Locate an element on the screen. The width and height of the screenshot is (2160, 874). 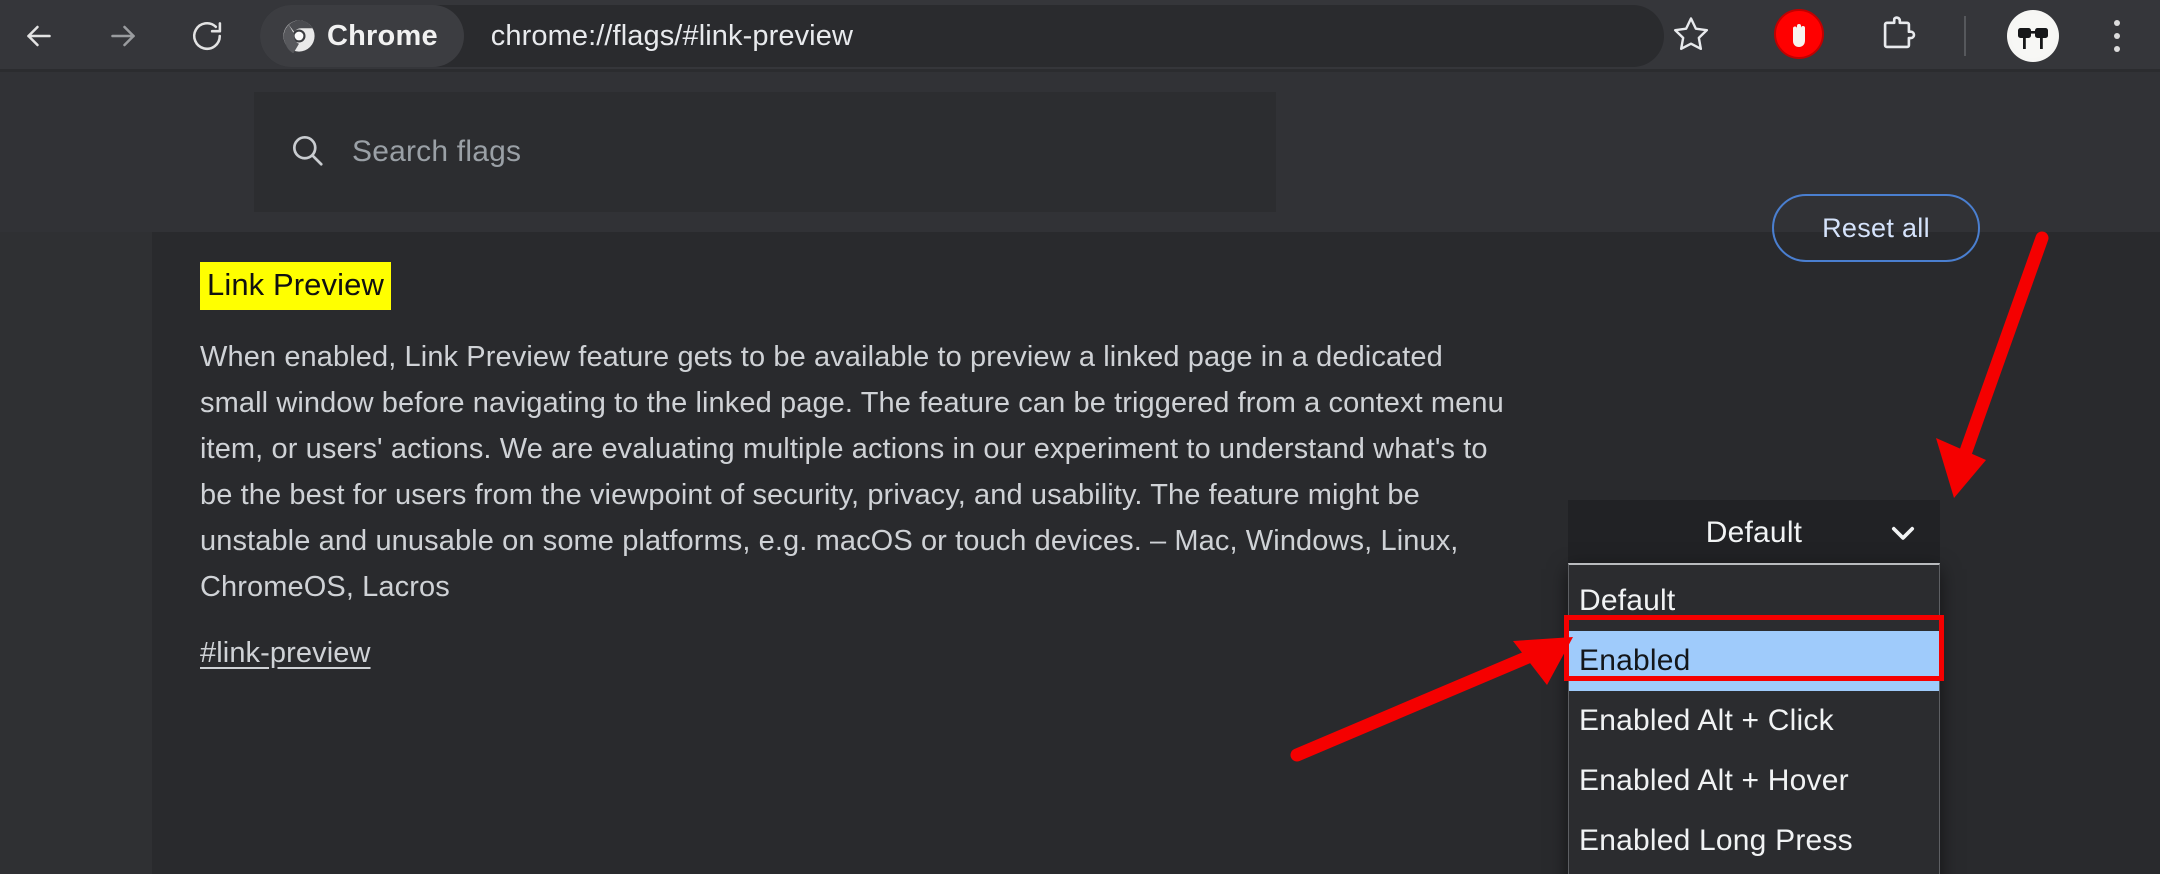
chrome-logo-icon is located at coordinates (299, 36).